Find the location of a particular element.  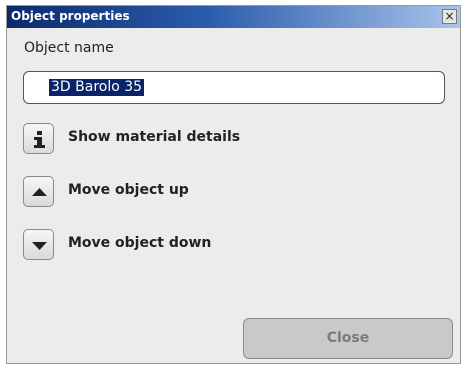

close-window-button: × is located at coordinates (449, 16).